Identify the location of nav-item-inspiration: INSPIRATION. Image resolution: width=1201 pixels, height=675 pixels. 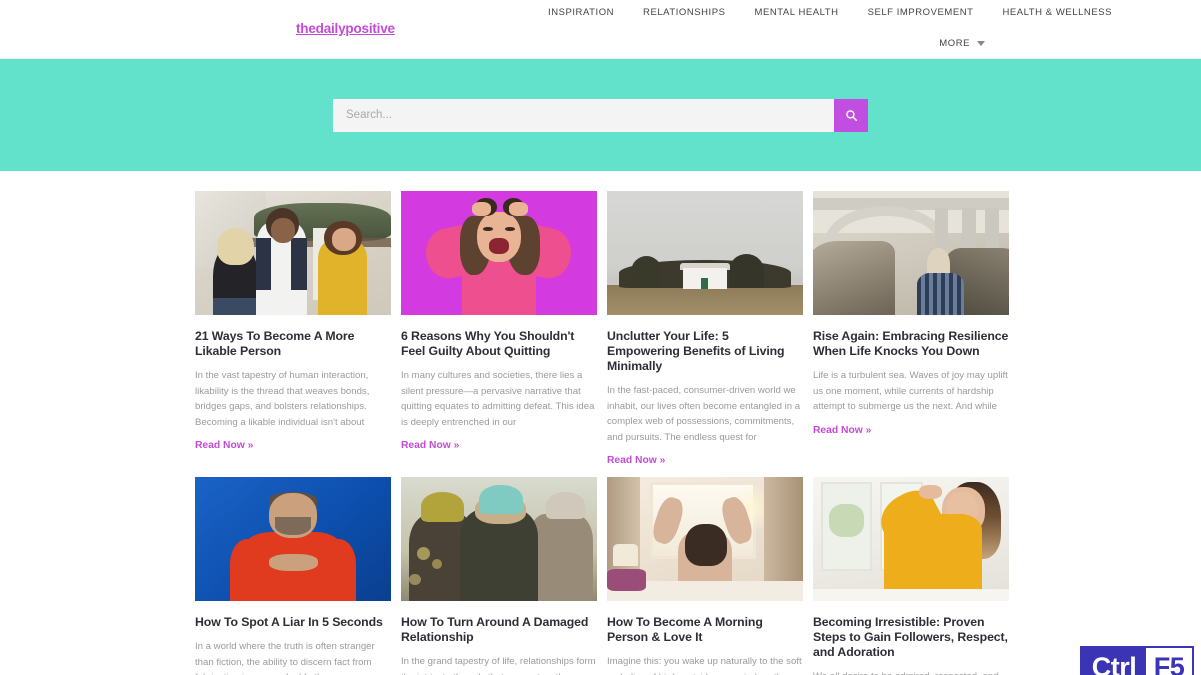
(581, 12).